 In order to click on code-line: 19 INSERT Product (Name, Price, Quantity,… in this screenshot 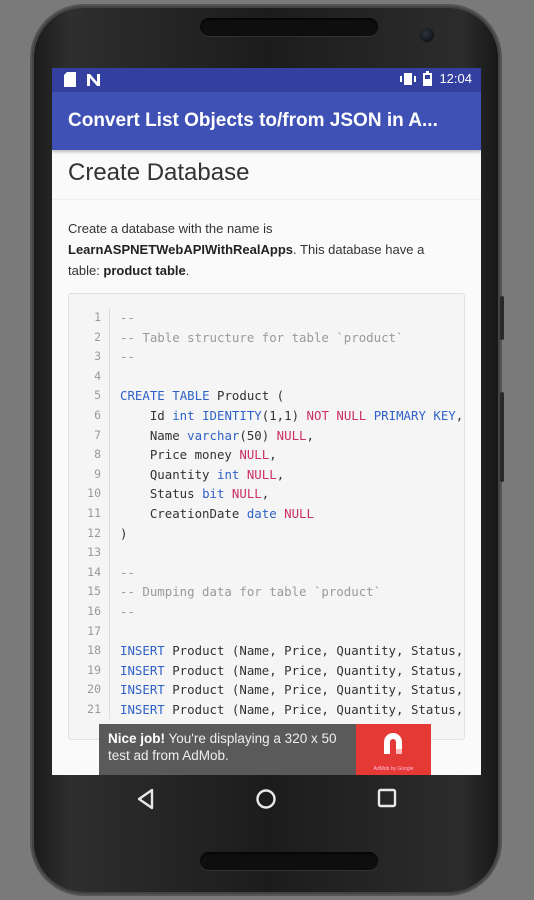, I will do `click(266, 670)`.